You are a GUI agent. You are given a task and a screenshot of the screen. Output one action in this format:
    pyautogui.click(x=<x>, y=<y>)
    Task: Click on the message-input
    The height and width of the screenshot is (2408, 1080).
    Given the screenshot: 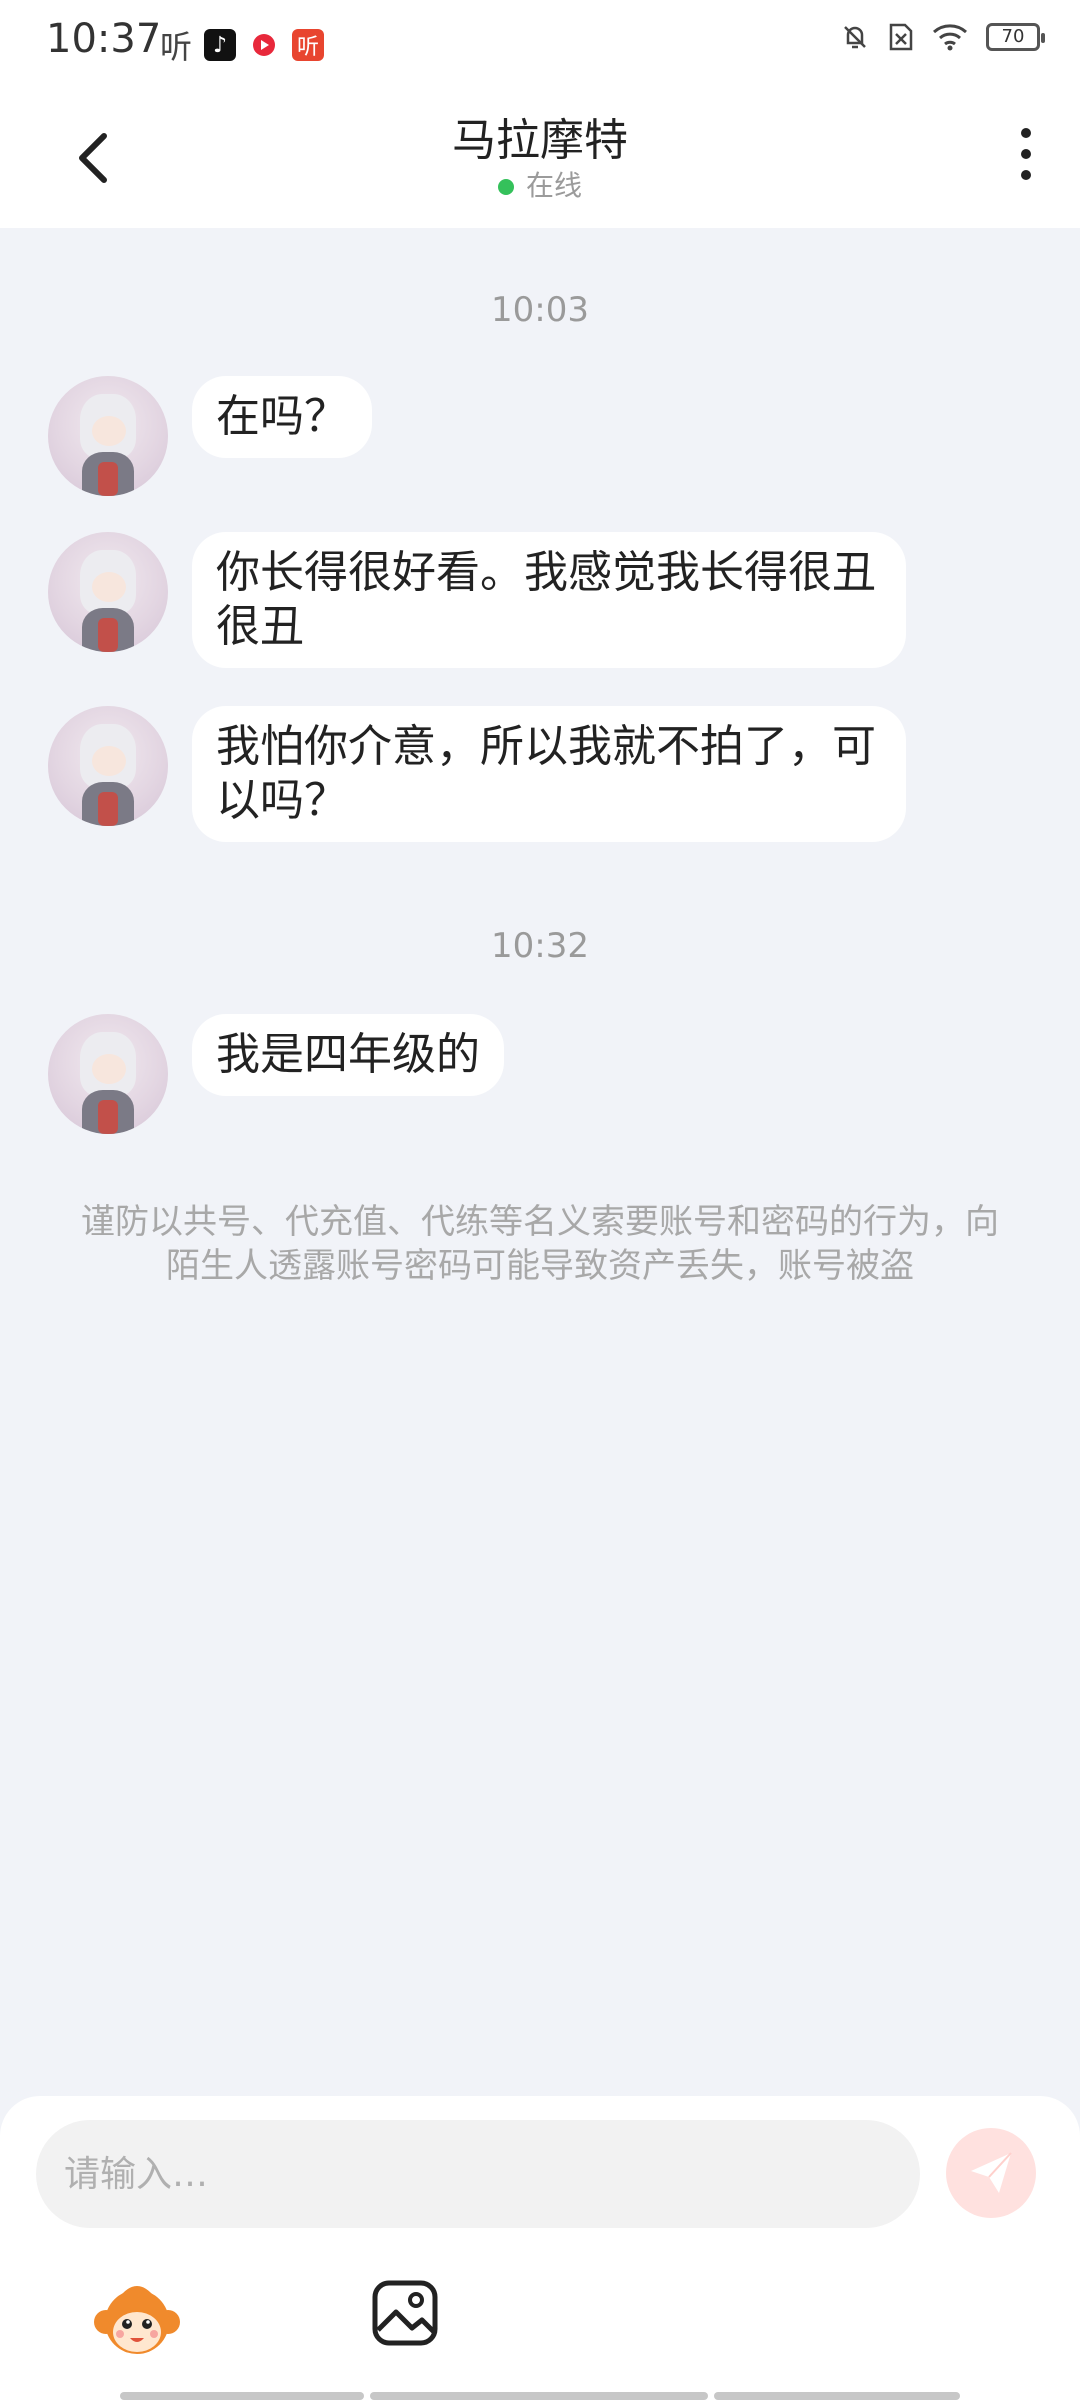 What is the action you would take?
    pyautogui.click(x=478, y=2174)
    